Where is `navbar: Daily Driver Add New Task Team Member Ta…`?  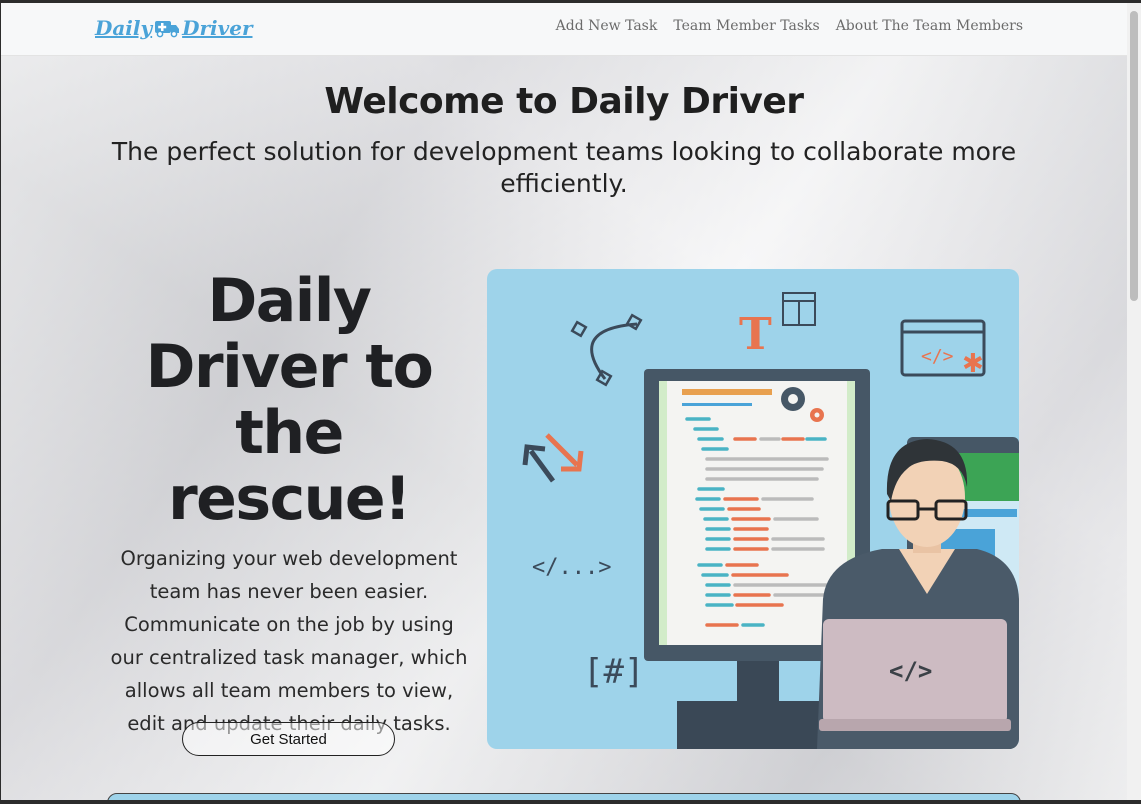
navbar: Daily Driver Add New Task Team Member Ta… is located at coordinates (564, 29).